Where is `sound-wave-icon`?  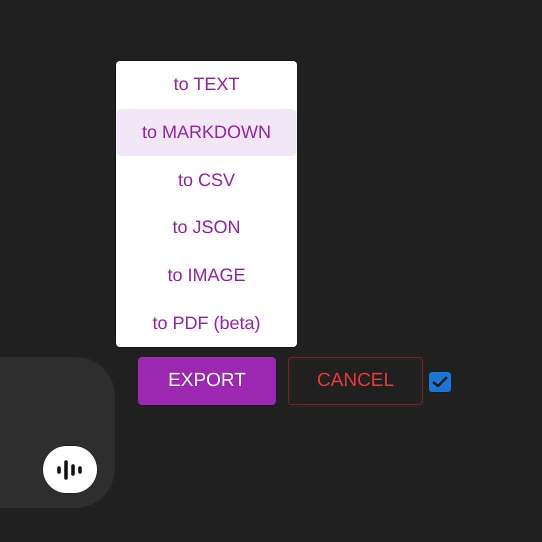
sound-wave-icon is located at coordinates (70, 469).